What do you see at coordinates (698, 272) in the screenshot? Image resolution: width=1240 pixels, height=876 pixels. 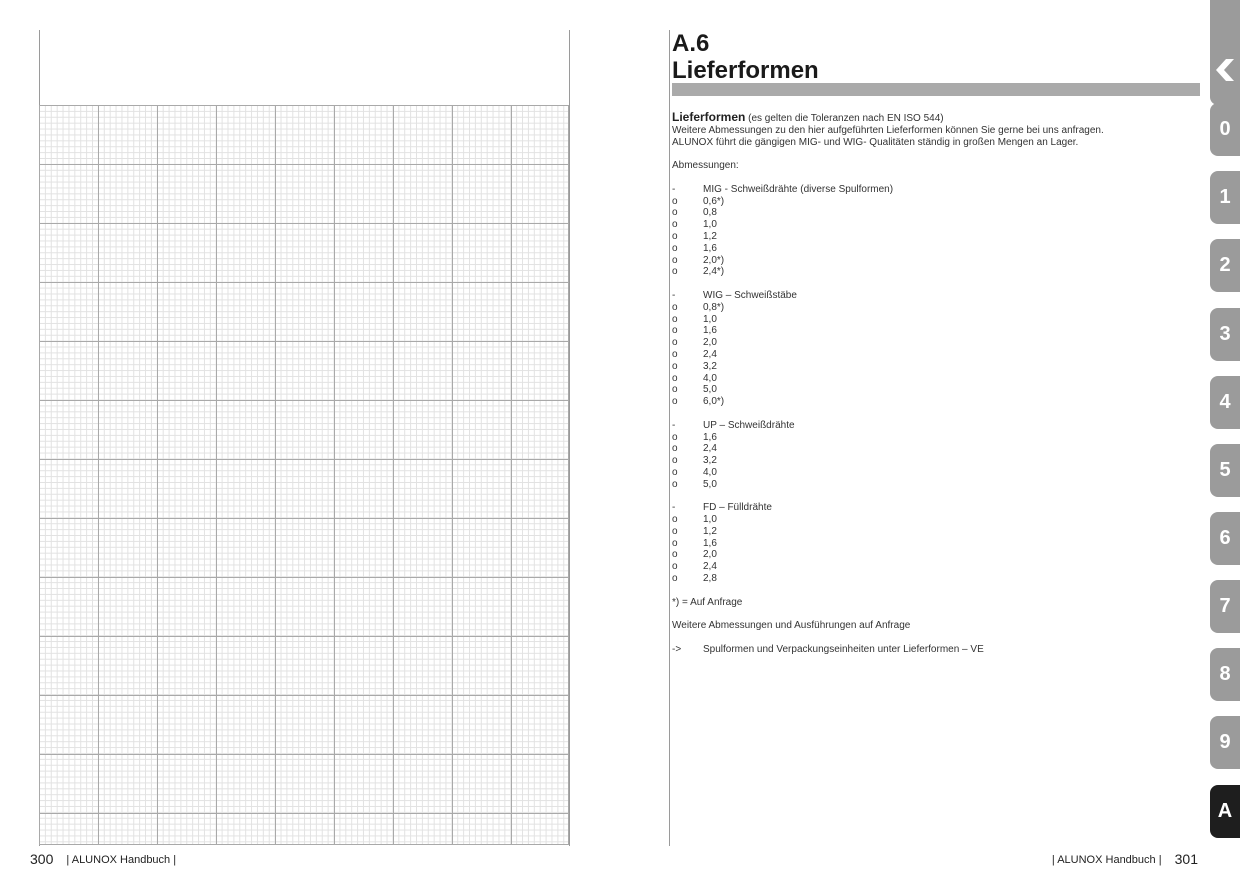 I see `list-item: o 2,4*)` at bounding box center [698, 272].